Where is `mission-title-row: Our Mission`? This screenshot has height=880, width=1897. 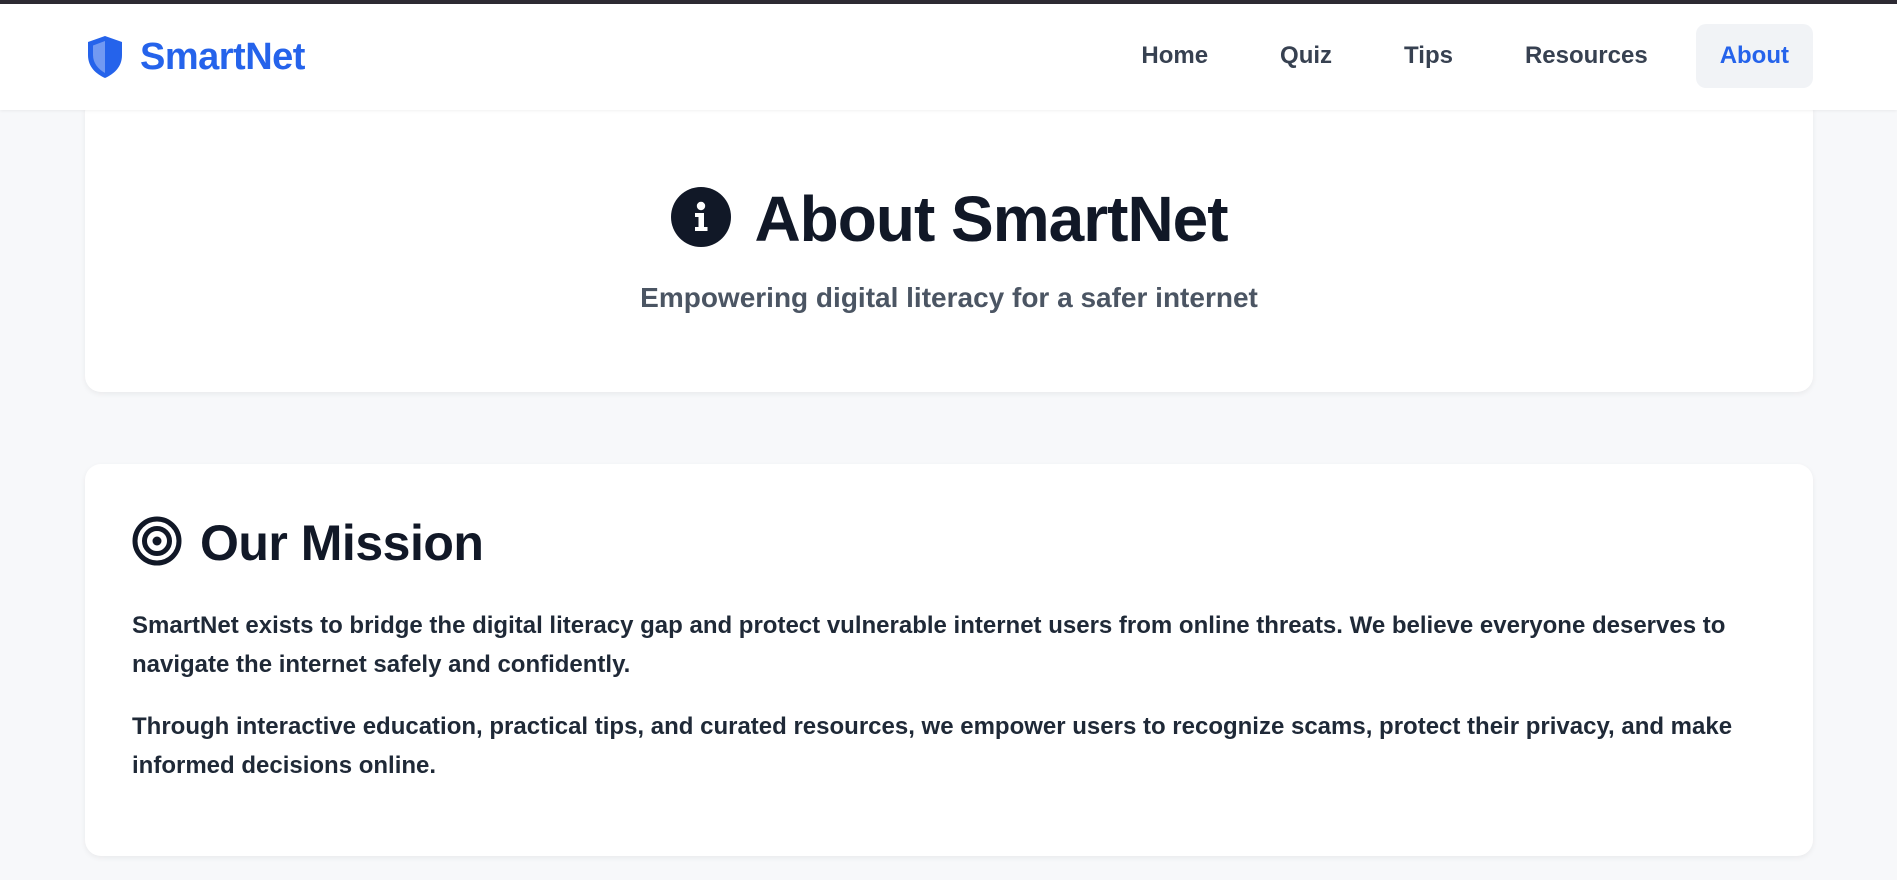 mission-title-row: Our Mission is located at coordinates (308, 543).